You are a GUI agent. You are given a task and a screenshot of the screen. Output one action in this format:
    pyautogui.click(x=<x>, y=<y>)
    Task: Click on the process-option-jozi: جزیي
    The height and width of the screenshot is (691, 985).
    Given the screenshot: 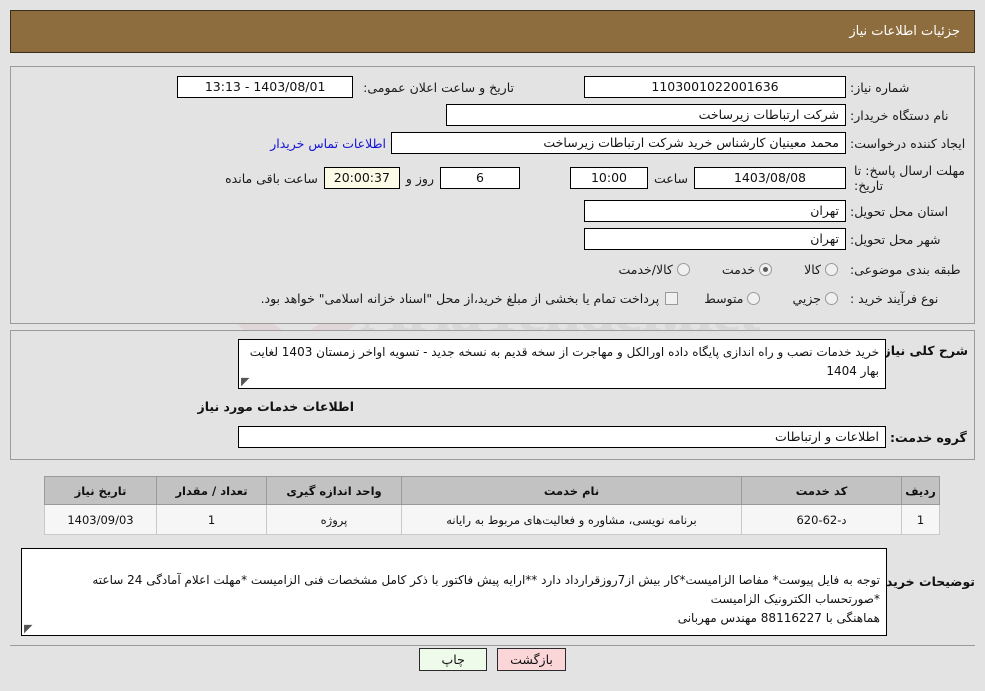 What is the action you would take?
    pyautogui.click(x=815, y=298)
    